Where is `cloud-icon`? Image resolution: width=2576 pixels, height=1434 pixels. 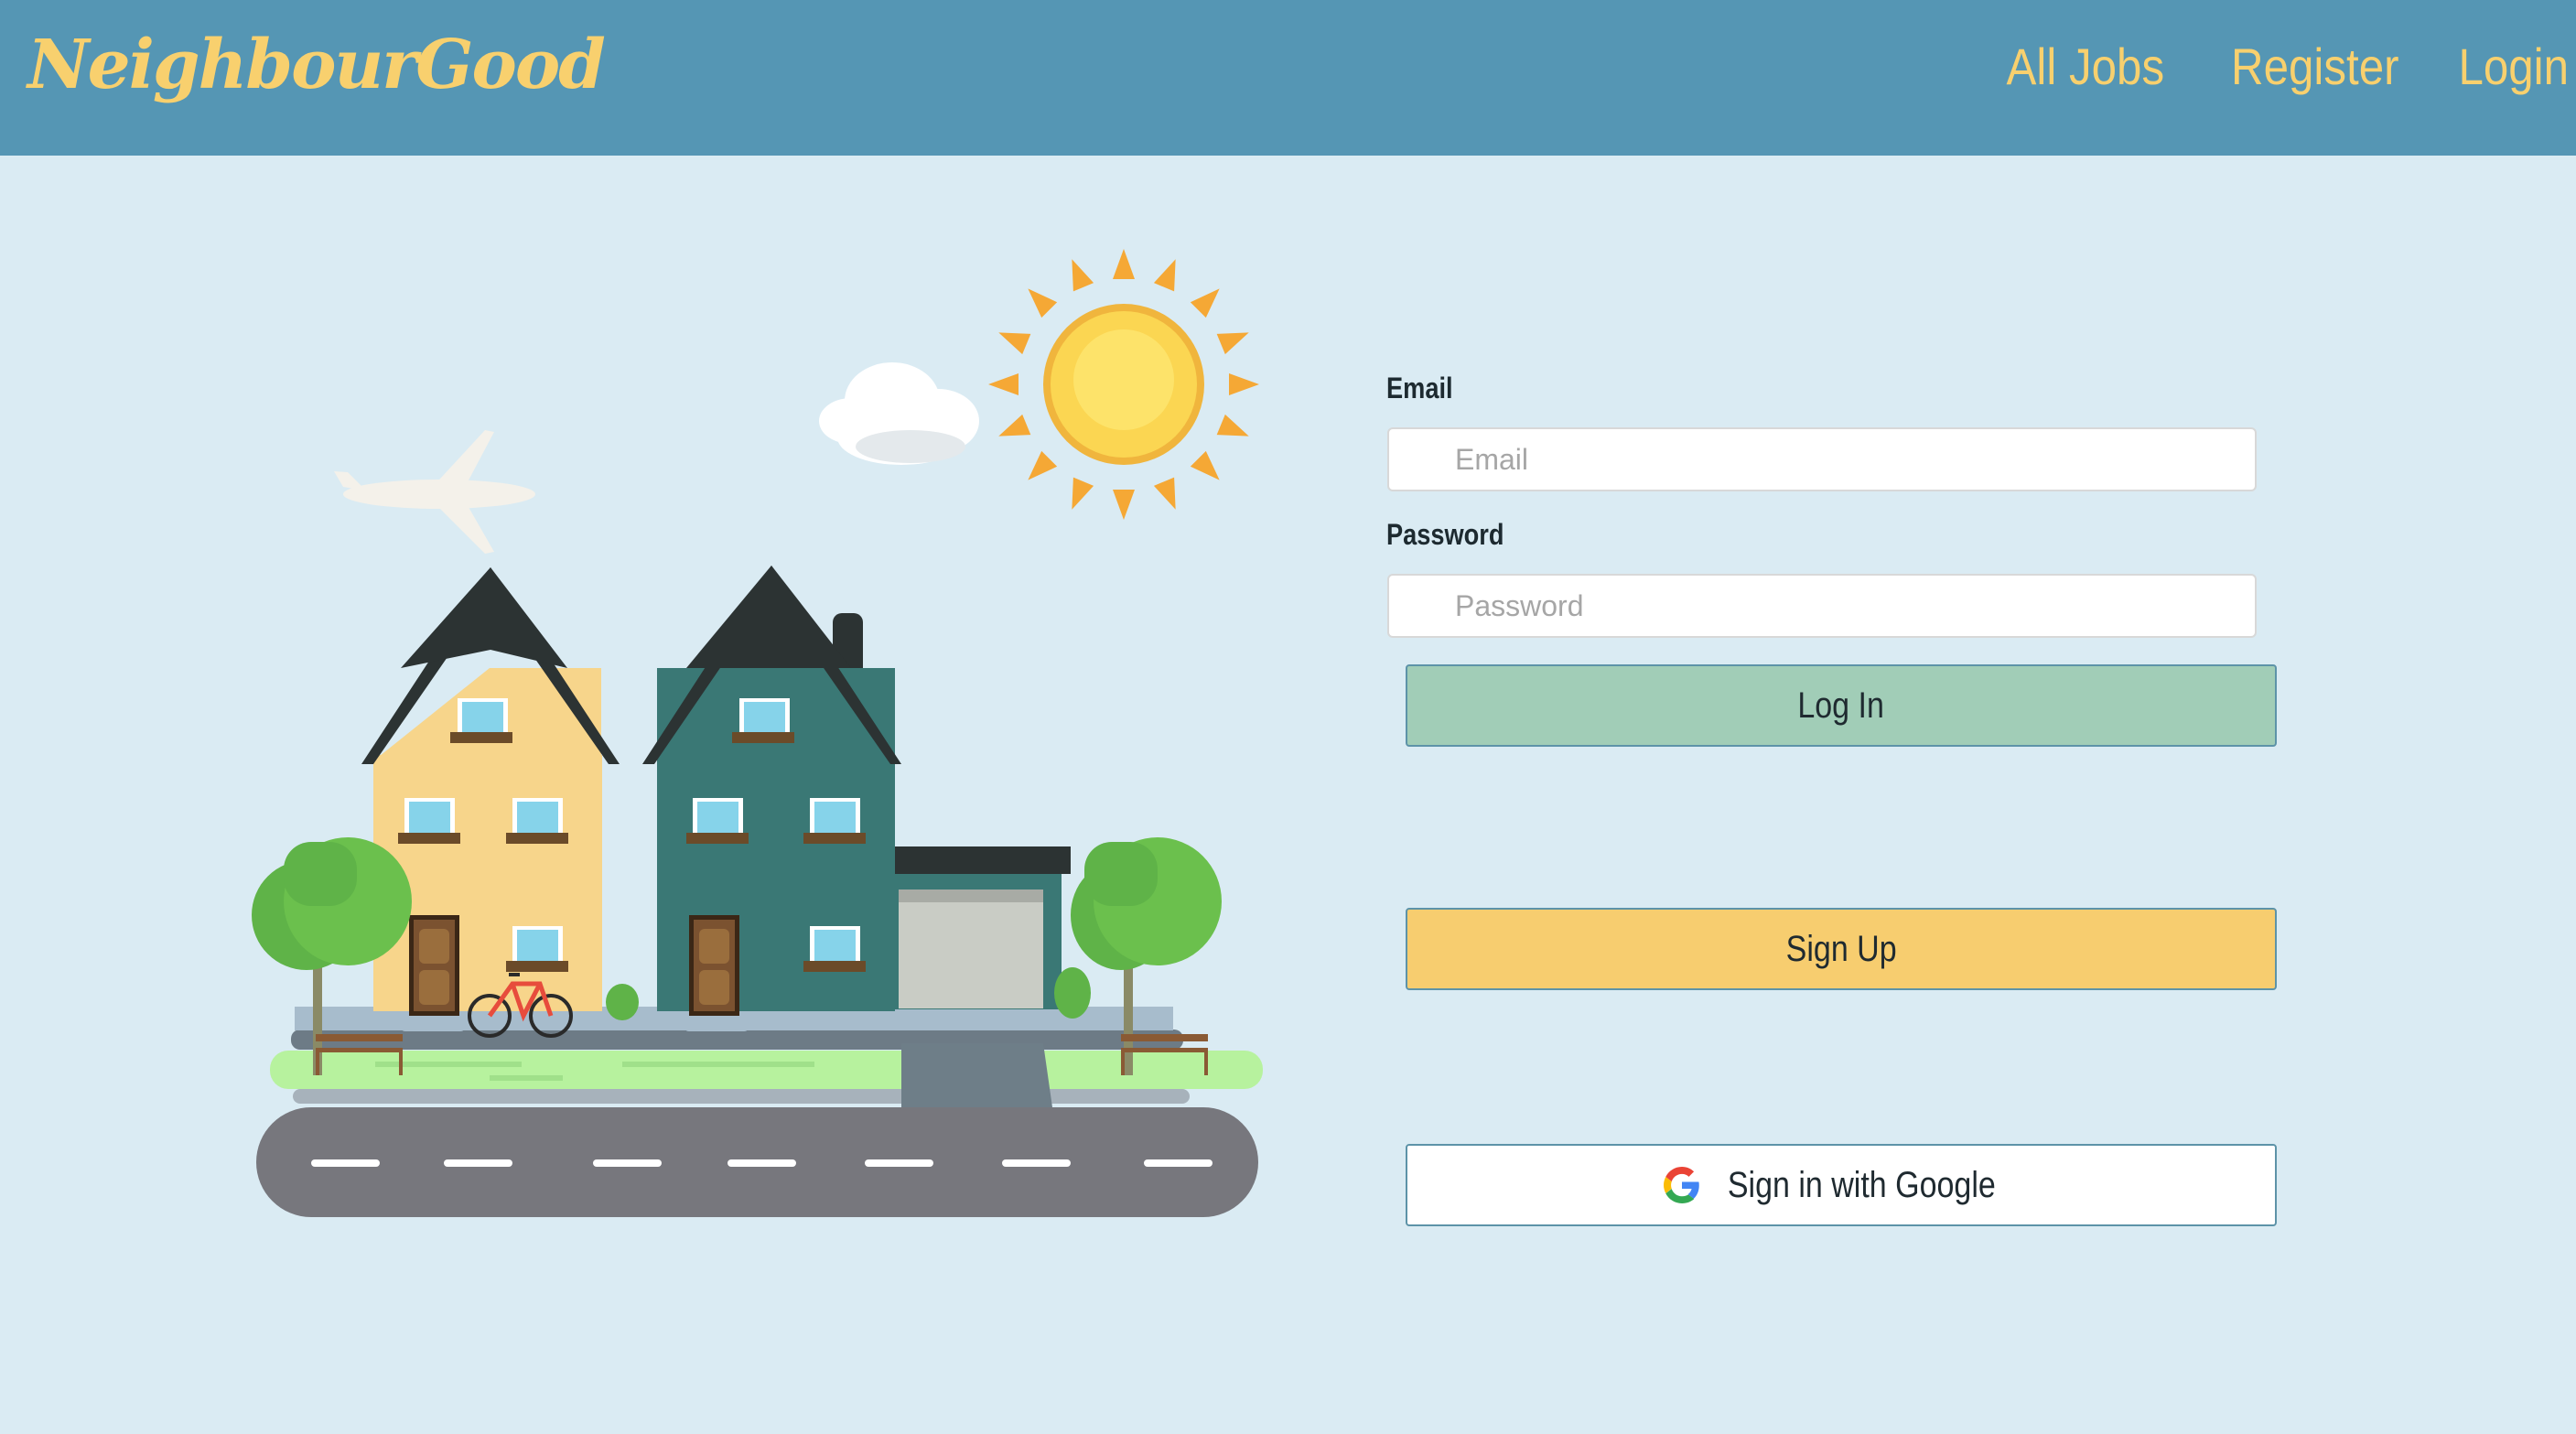 cloud-icon is located at coordinates (899, 414).